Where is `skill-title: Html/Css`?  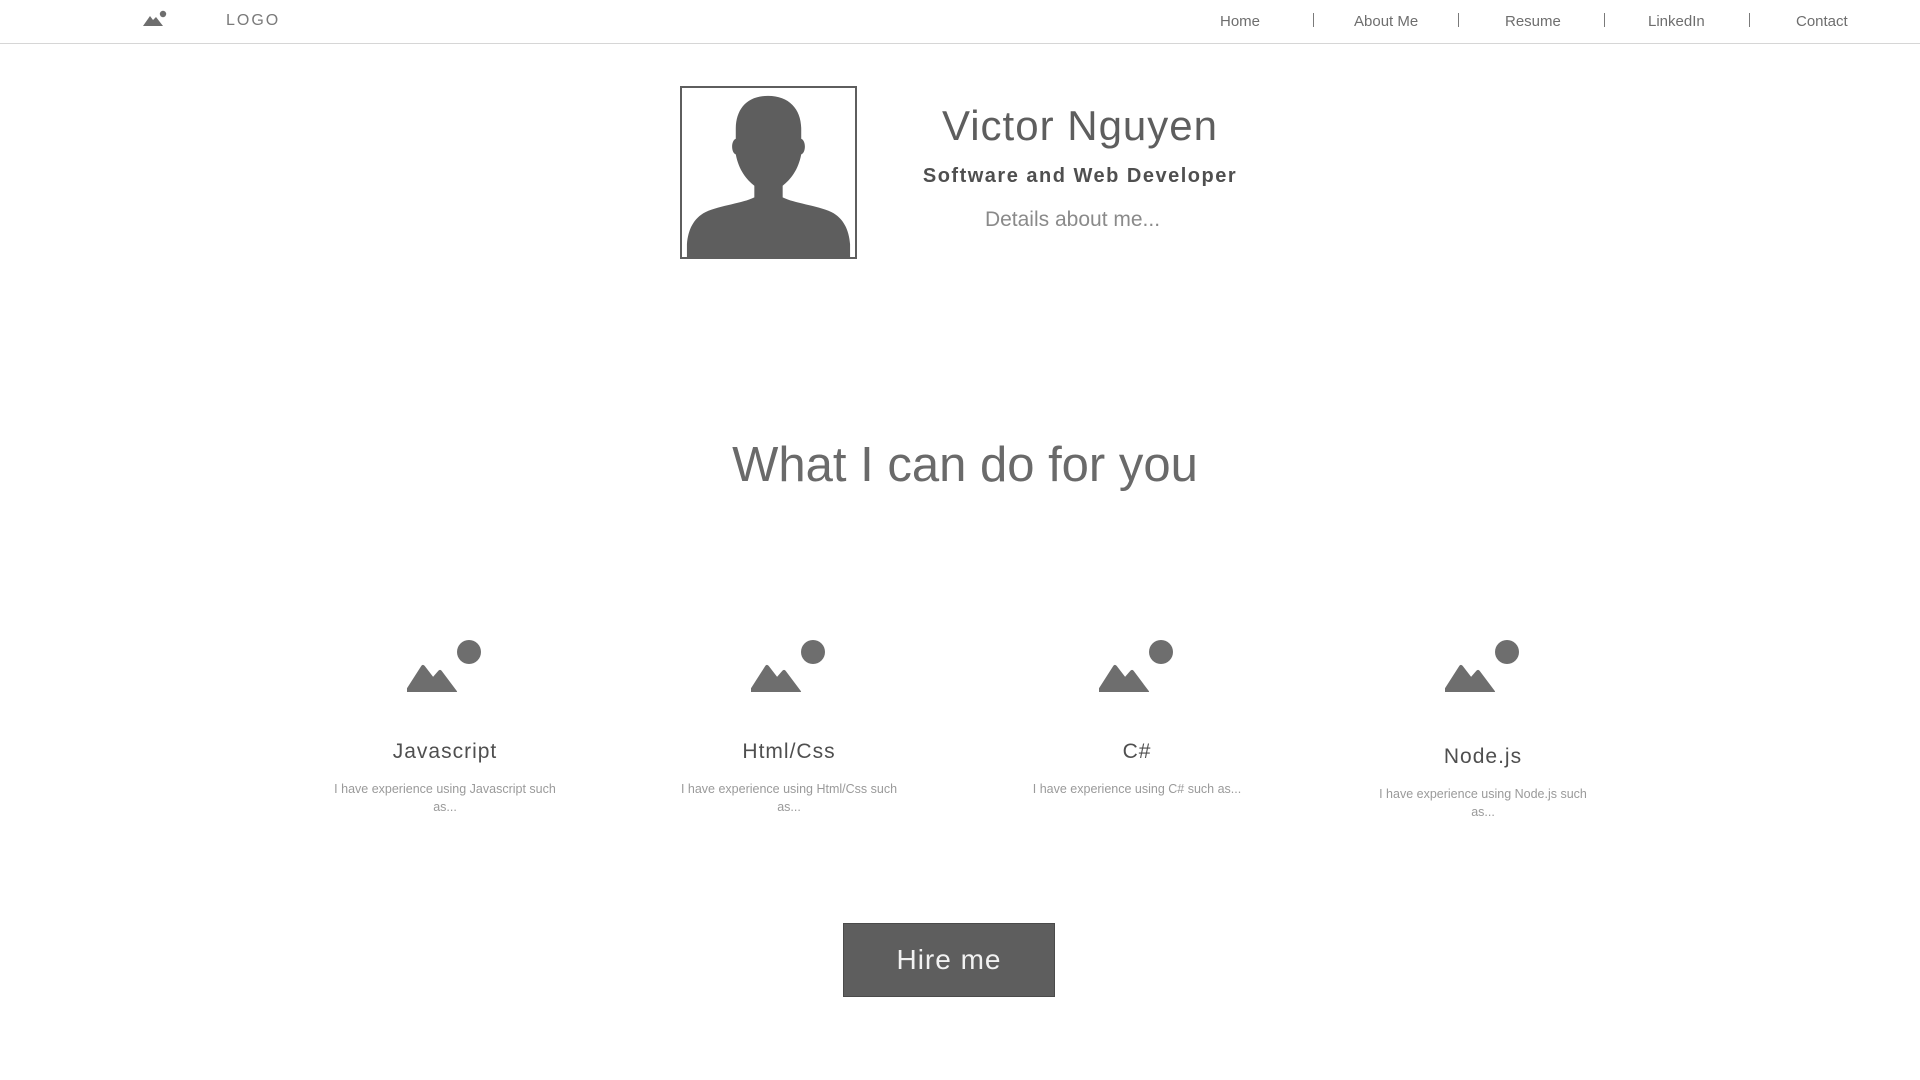
skill-title: Html/Css is located at coordinates (789, 751).